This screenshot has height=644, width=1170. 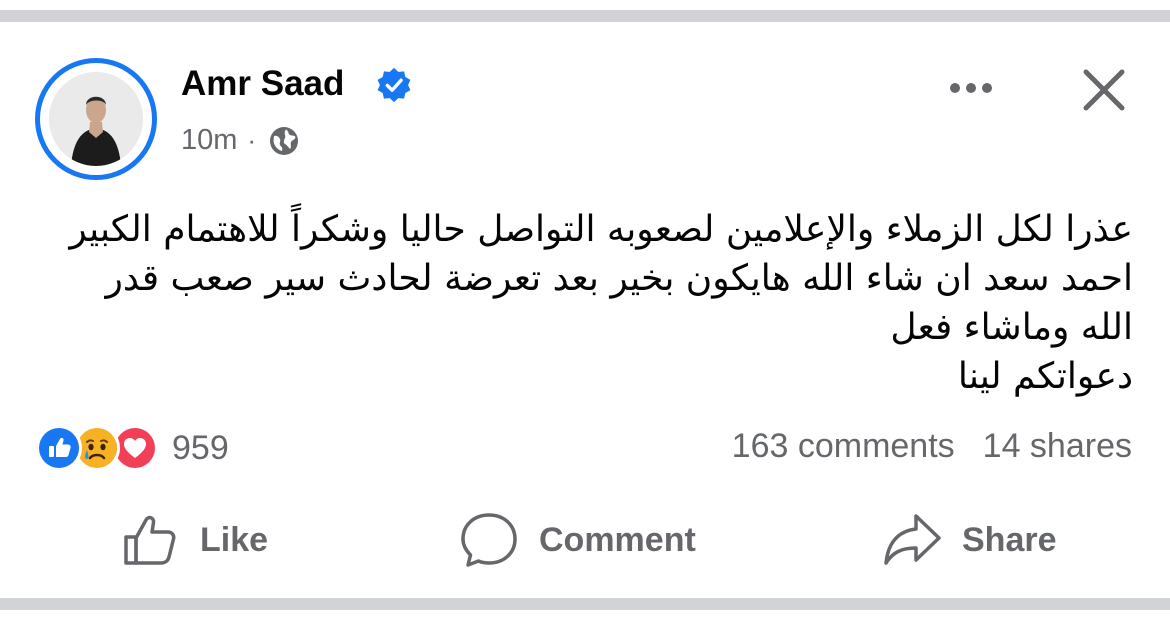 I want to click on top-divider, so click(x=585, y=16).